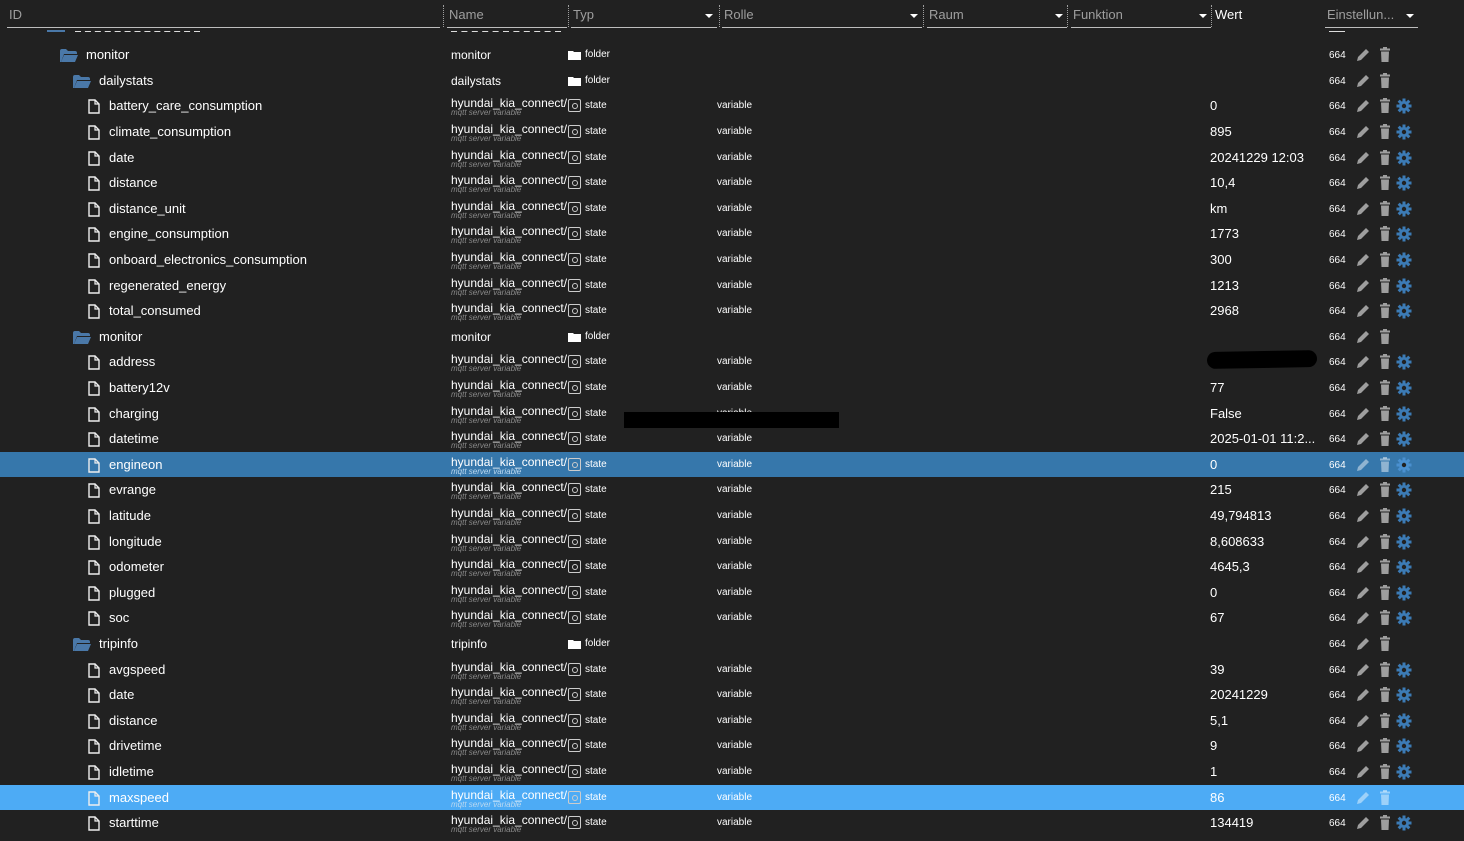  I want to click on id-cell: datetime, so click(123, 438).